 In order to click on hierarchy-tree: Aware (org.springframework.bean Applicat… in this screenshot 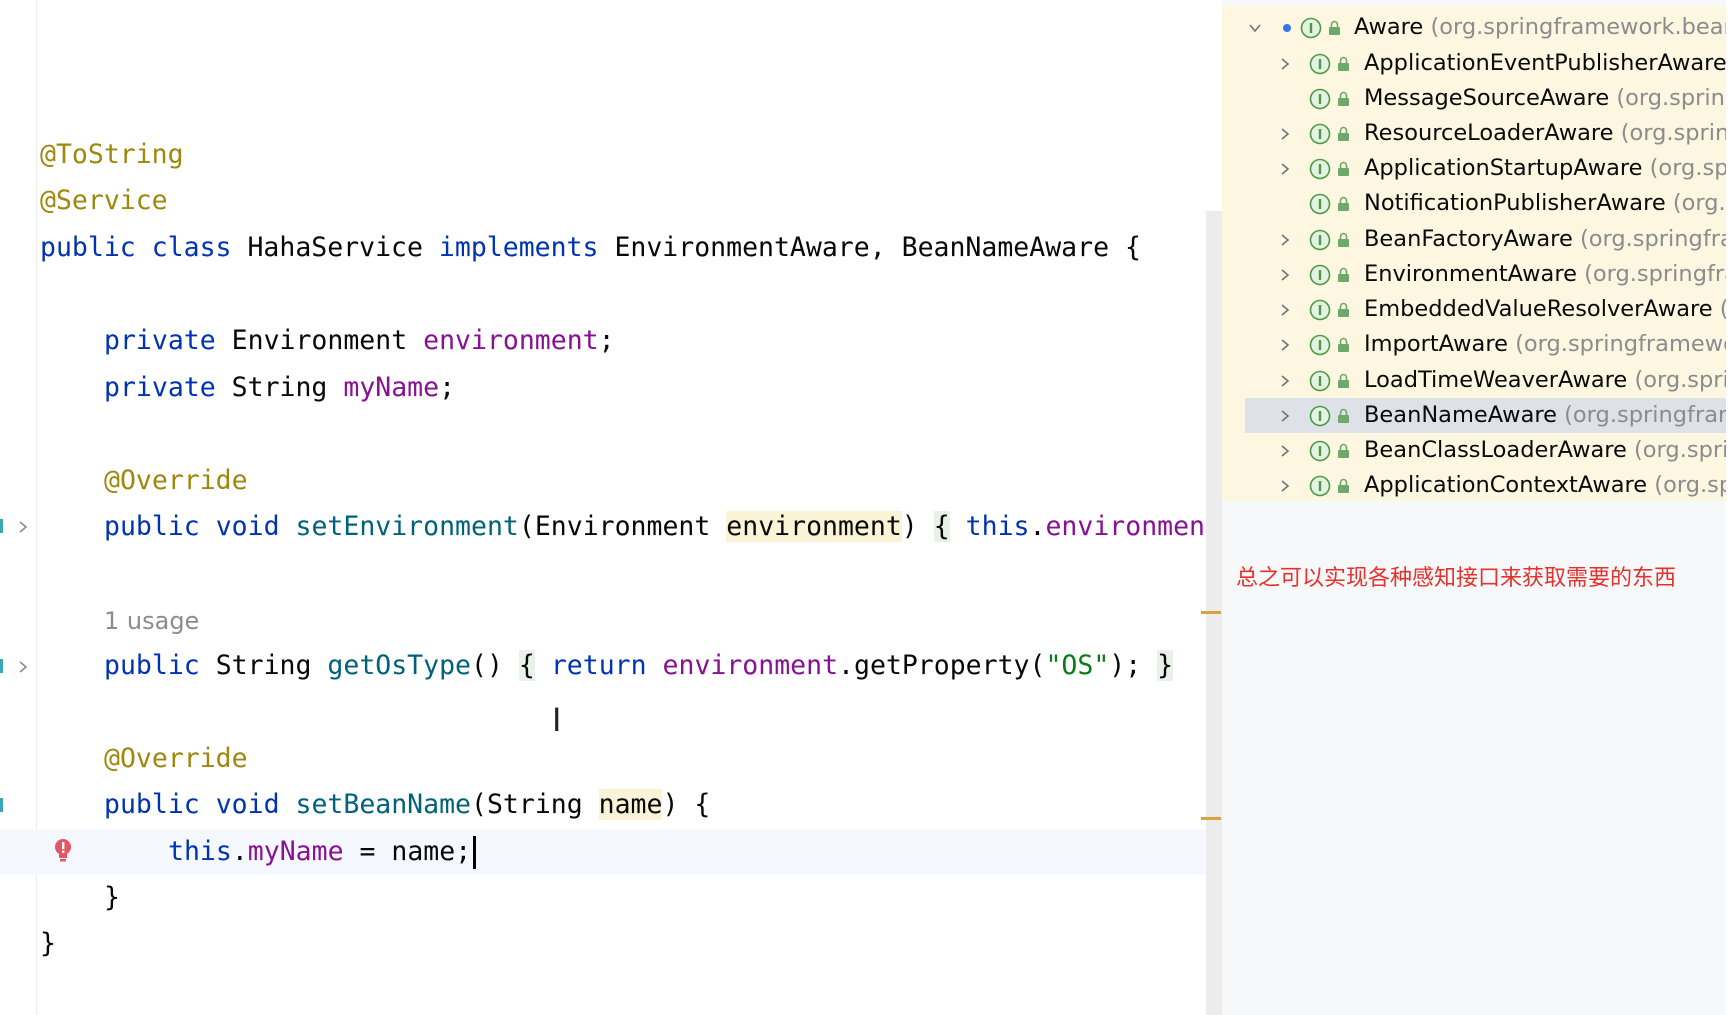, I will do `click(1474, 253)`.